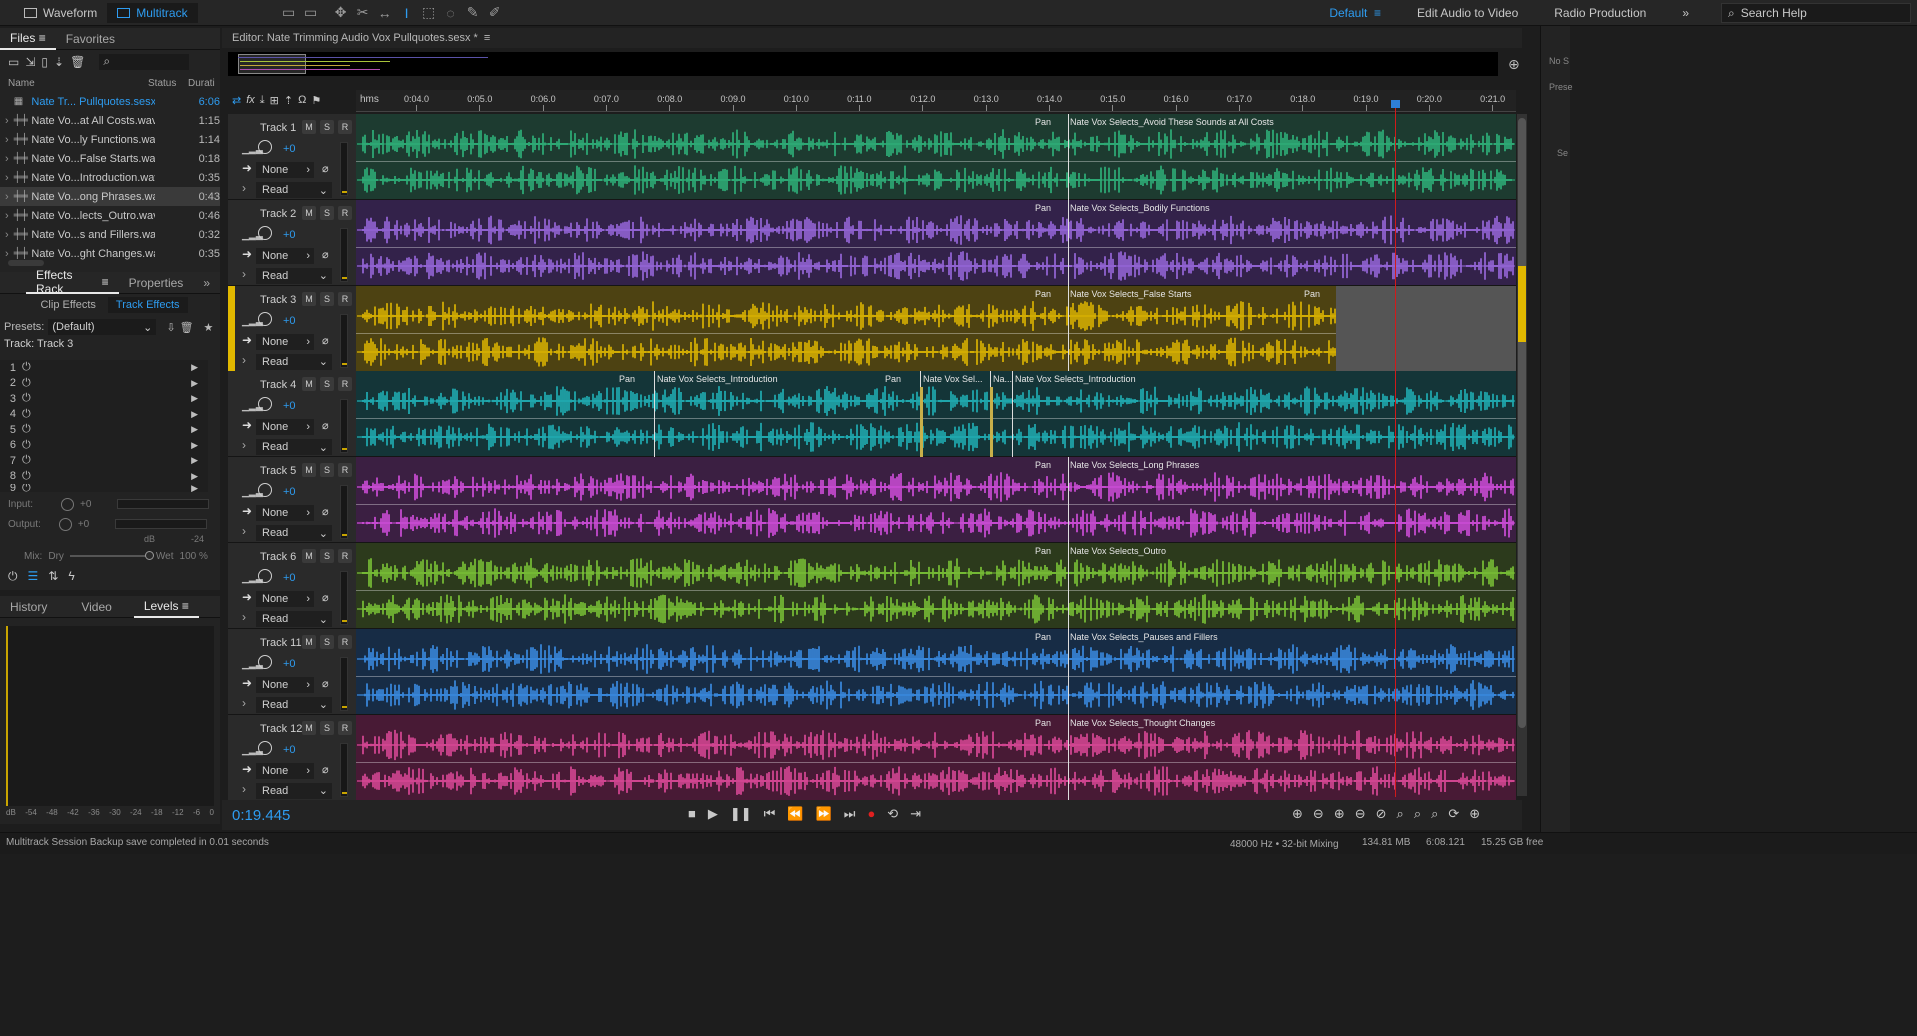  I want to click on file-row: › ╪╪ Nate Vo...ong Phrases.wav 0:43, so click(110, 196).